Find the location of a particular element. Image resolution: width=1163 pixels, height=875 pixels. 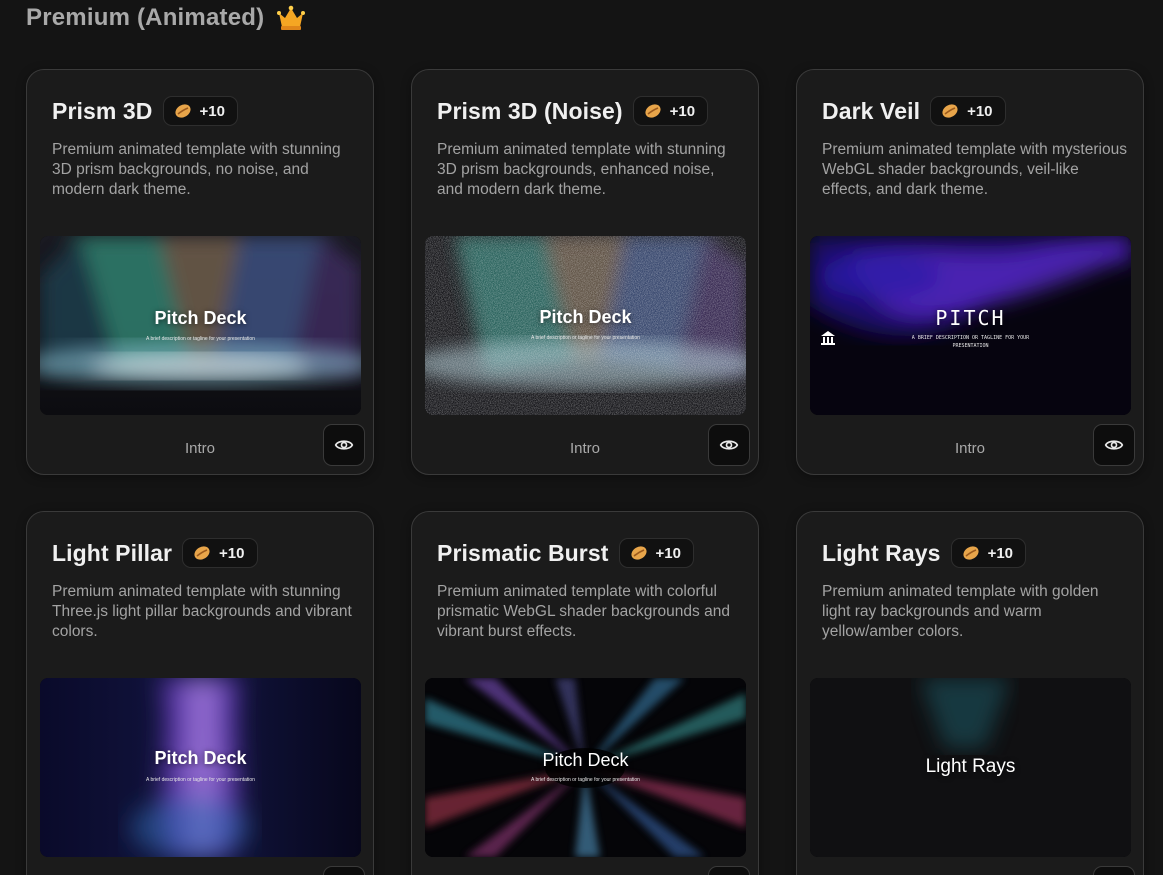

card-header: Prism 3D +10 is located at coordinates (145, 111).